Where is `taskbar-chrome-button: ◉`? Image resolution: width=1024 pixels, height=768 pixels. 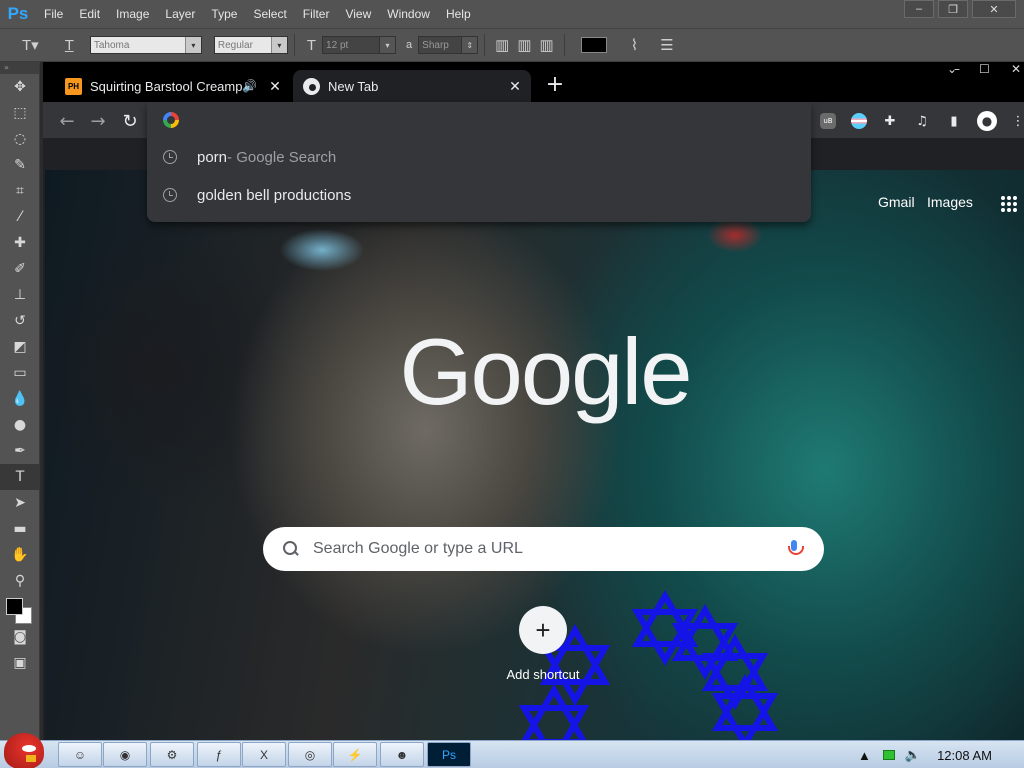
taskbar-chrome-button: ◉ is located at coordinates (125, 754).